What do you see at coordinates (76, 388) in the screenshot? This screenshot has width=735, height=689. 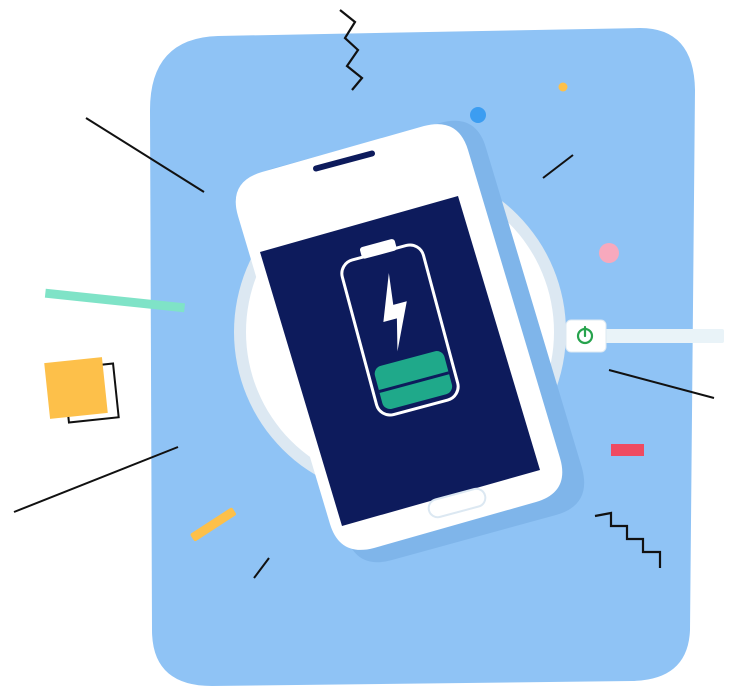 I see `yellow-square-decoration` at bounding box center [76, 388].